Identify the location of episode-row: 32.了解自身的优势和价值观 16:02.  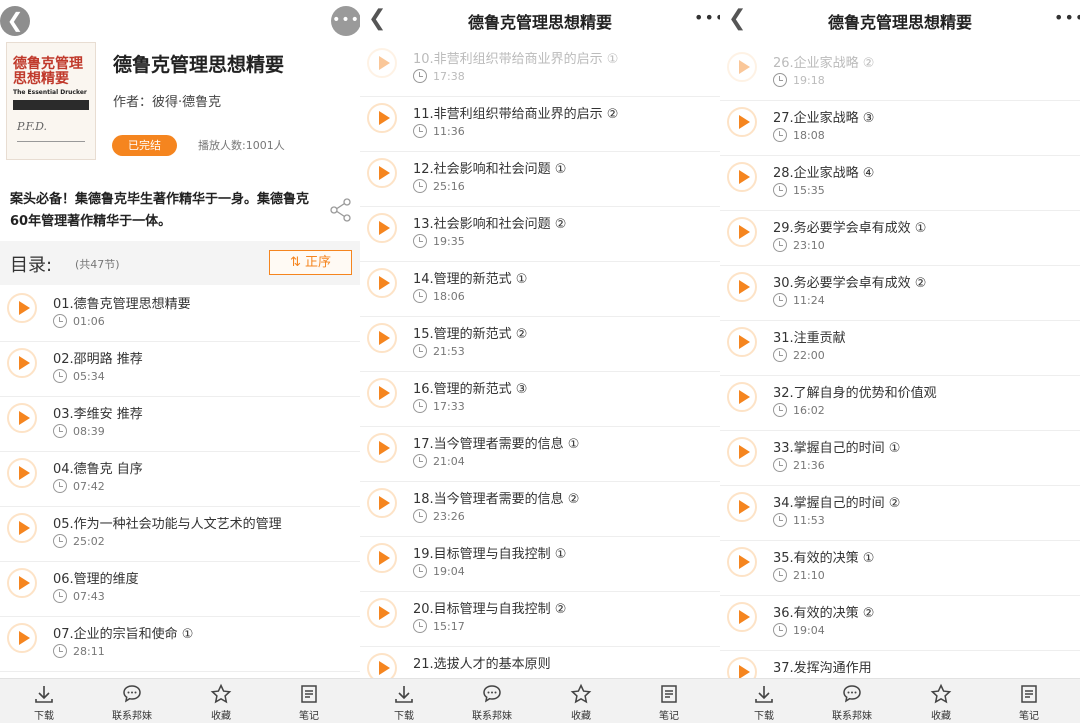
(900, 403).